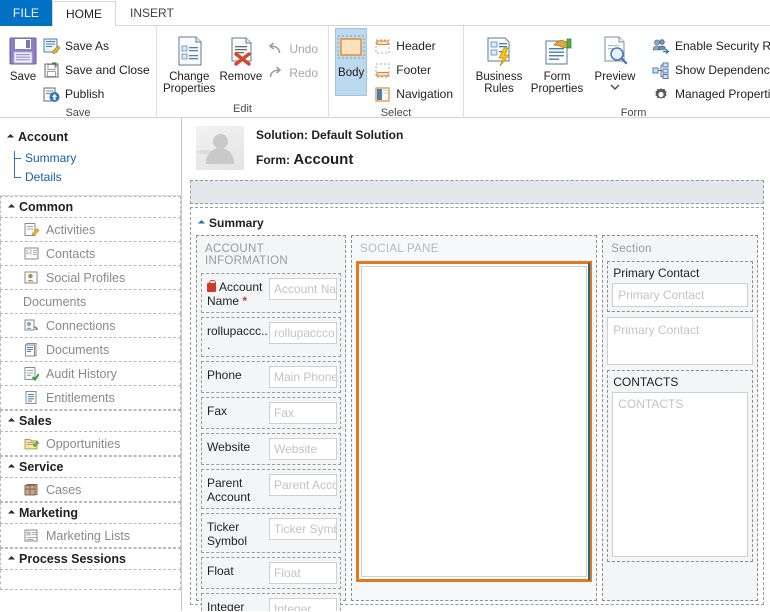  I want to click on tab-title-summary-row: Summary, so click(477, 223).